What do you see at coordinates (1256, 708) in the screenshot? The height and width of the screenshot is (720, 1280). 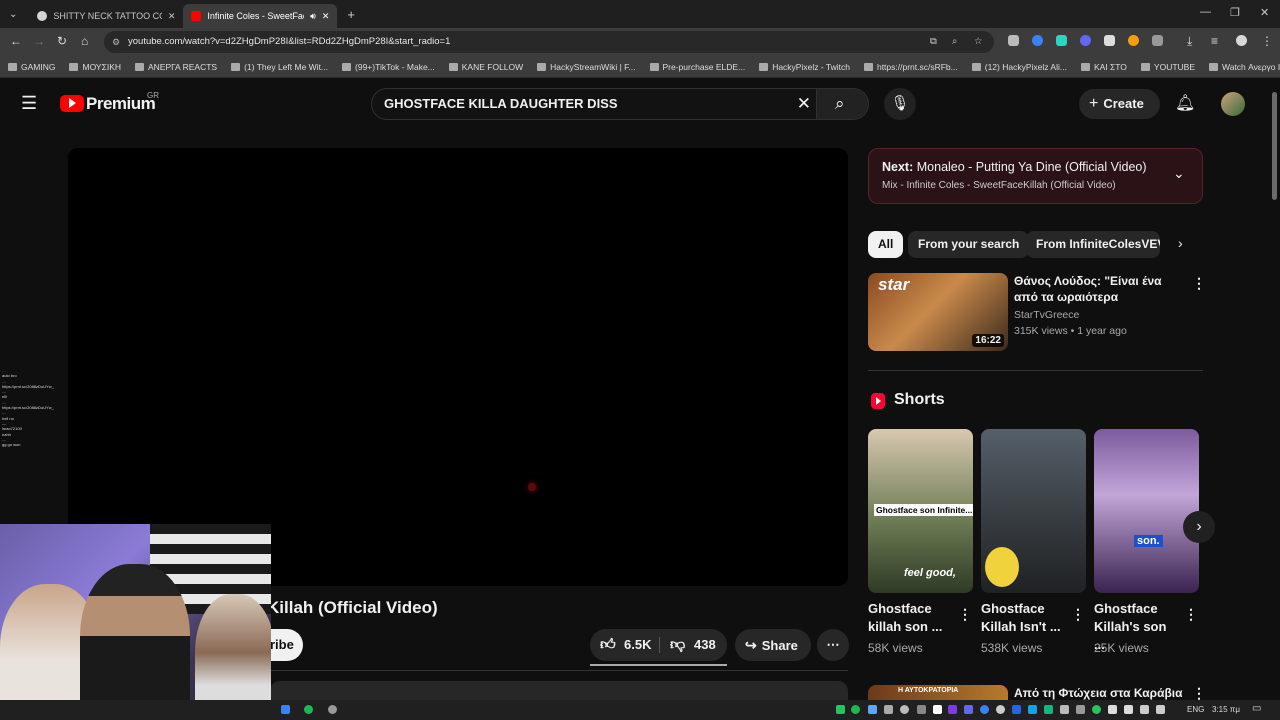 I see `notification-center-icon: ▭` at bounding box center [1256, 708].